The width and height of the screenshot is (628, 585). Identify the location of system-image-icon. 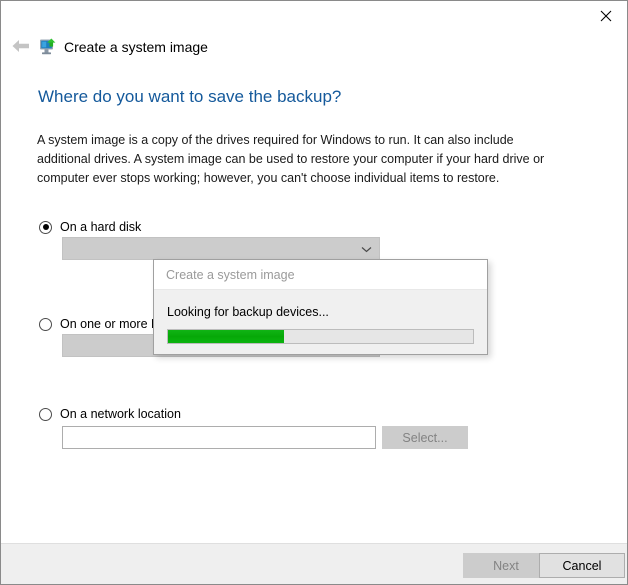
(49, 47).